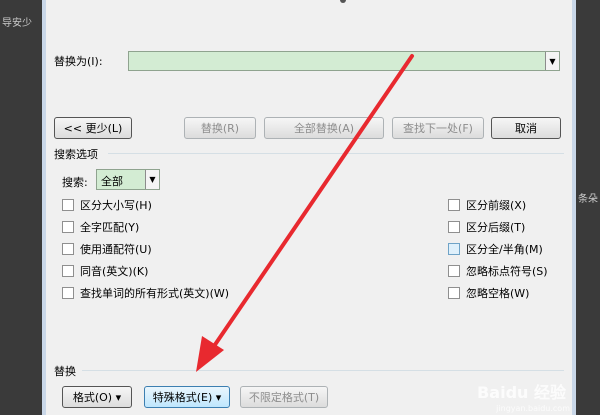 Image resolution: width=600 pixels, height=415 pixels. Describe the element at coordinates (533, 408) in the screenshot. I see `watermark-url: jingyan.baidu.com` at that location.